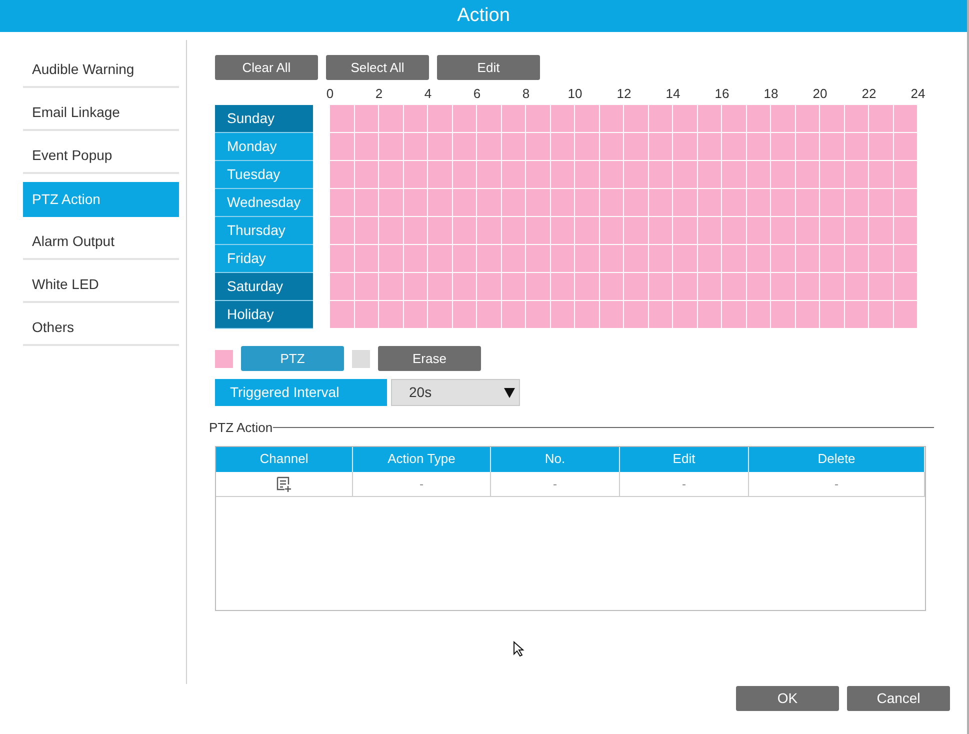  I want to click on hour-label: 8, so click(526, 94).